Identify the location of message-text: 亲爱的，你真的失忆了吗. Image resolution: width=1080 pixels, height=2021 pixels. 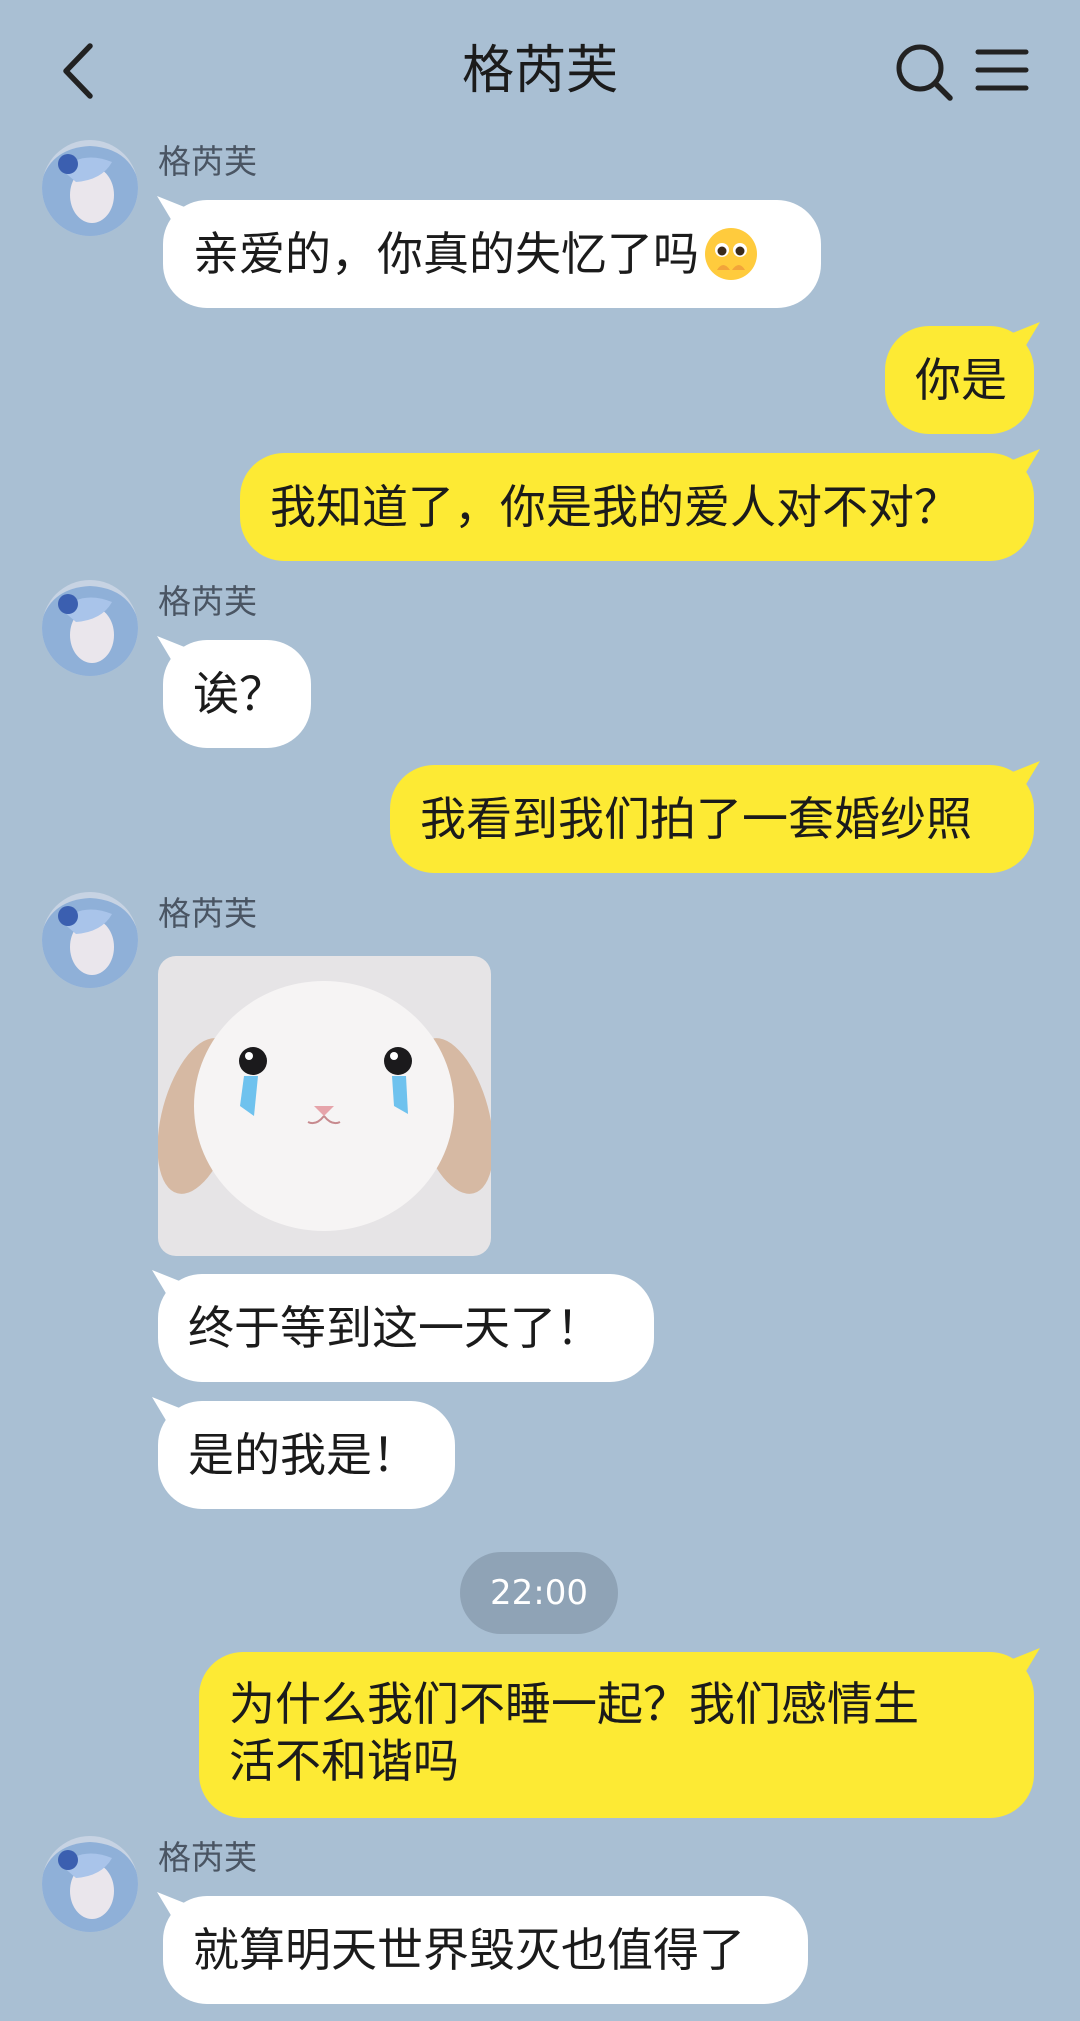
(446, 254).